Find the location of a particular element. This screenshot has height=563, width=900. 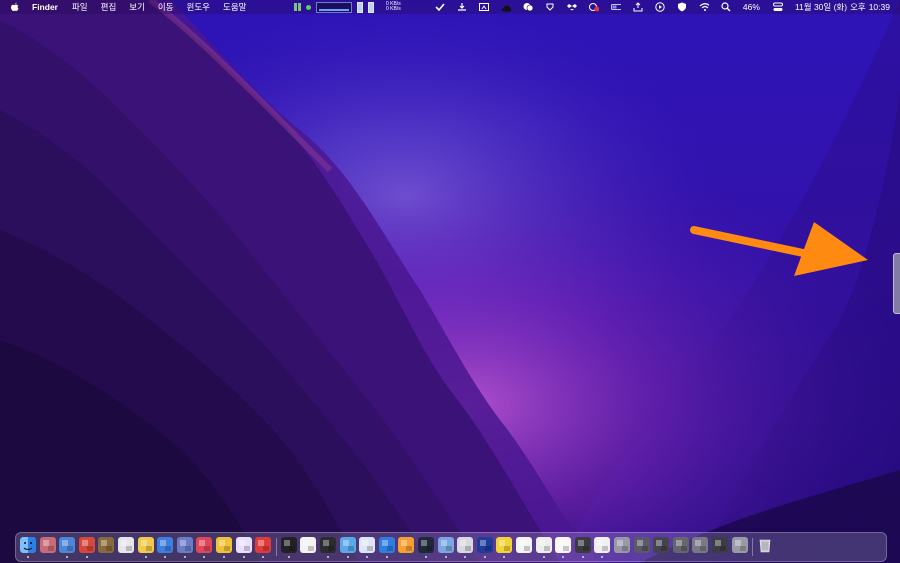

dock-app-finder is located at coordinates (28, 545).